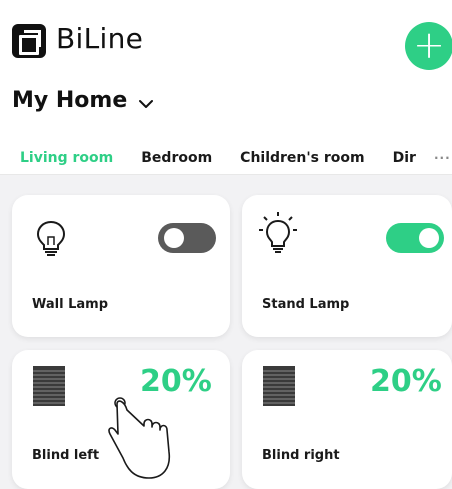  What do you see at coordinates (70, 100) in the screenshot?
I see `home-title: My Home` at bounding box center [70, 100].